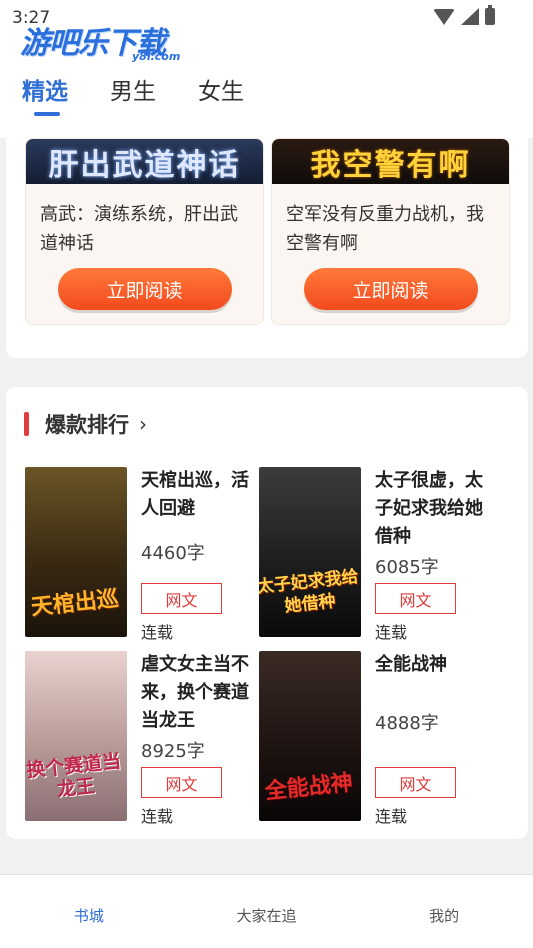 This screenshot has height=948, width=533. Describe the element at coordinates (195, 494) in the screenshot. I see `book-title: 天棺出巡，活人回避` at that location.